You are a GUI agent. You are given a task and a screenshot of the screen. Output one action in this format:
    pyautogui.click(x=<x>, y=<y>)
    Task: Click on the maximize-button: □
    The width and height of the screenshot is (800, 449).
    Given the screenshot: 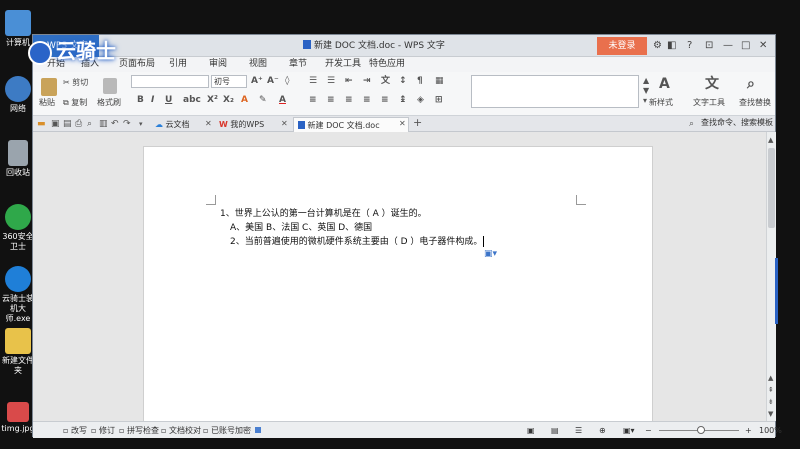 What is the action you would take?
    pyautogui.click(x=745, y=46)
    